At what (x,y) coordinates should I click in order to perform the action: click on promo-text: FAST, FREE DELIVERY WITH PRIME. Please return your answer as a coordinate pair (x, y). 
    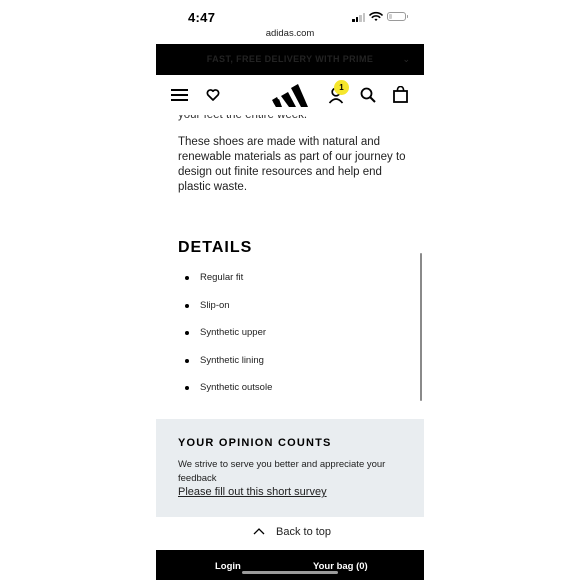
    Looking at the image, I should click on (290, 59).